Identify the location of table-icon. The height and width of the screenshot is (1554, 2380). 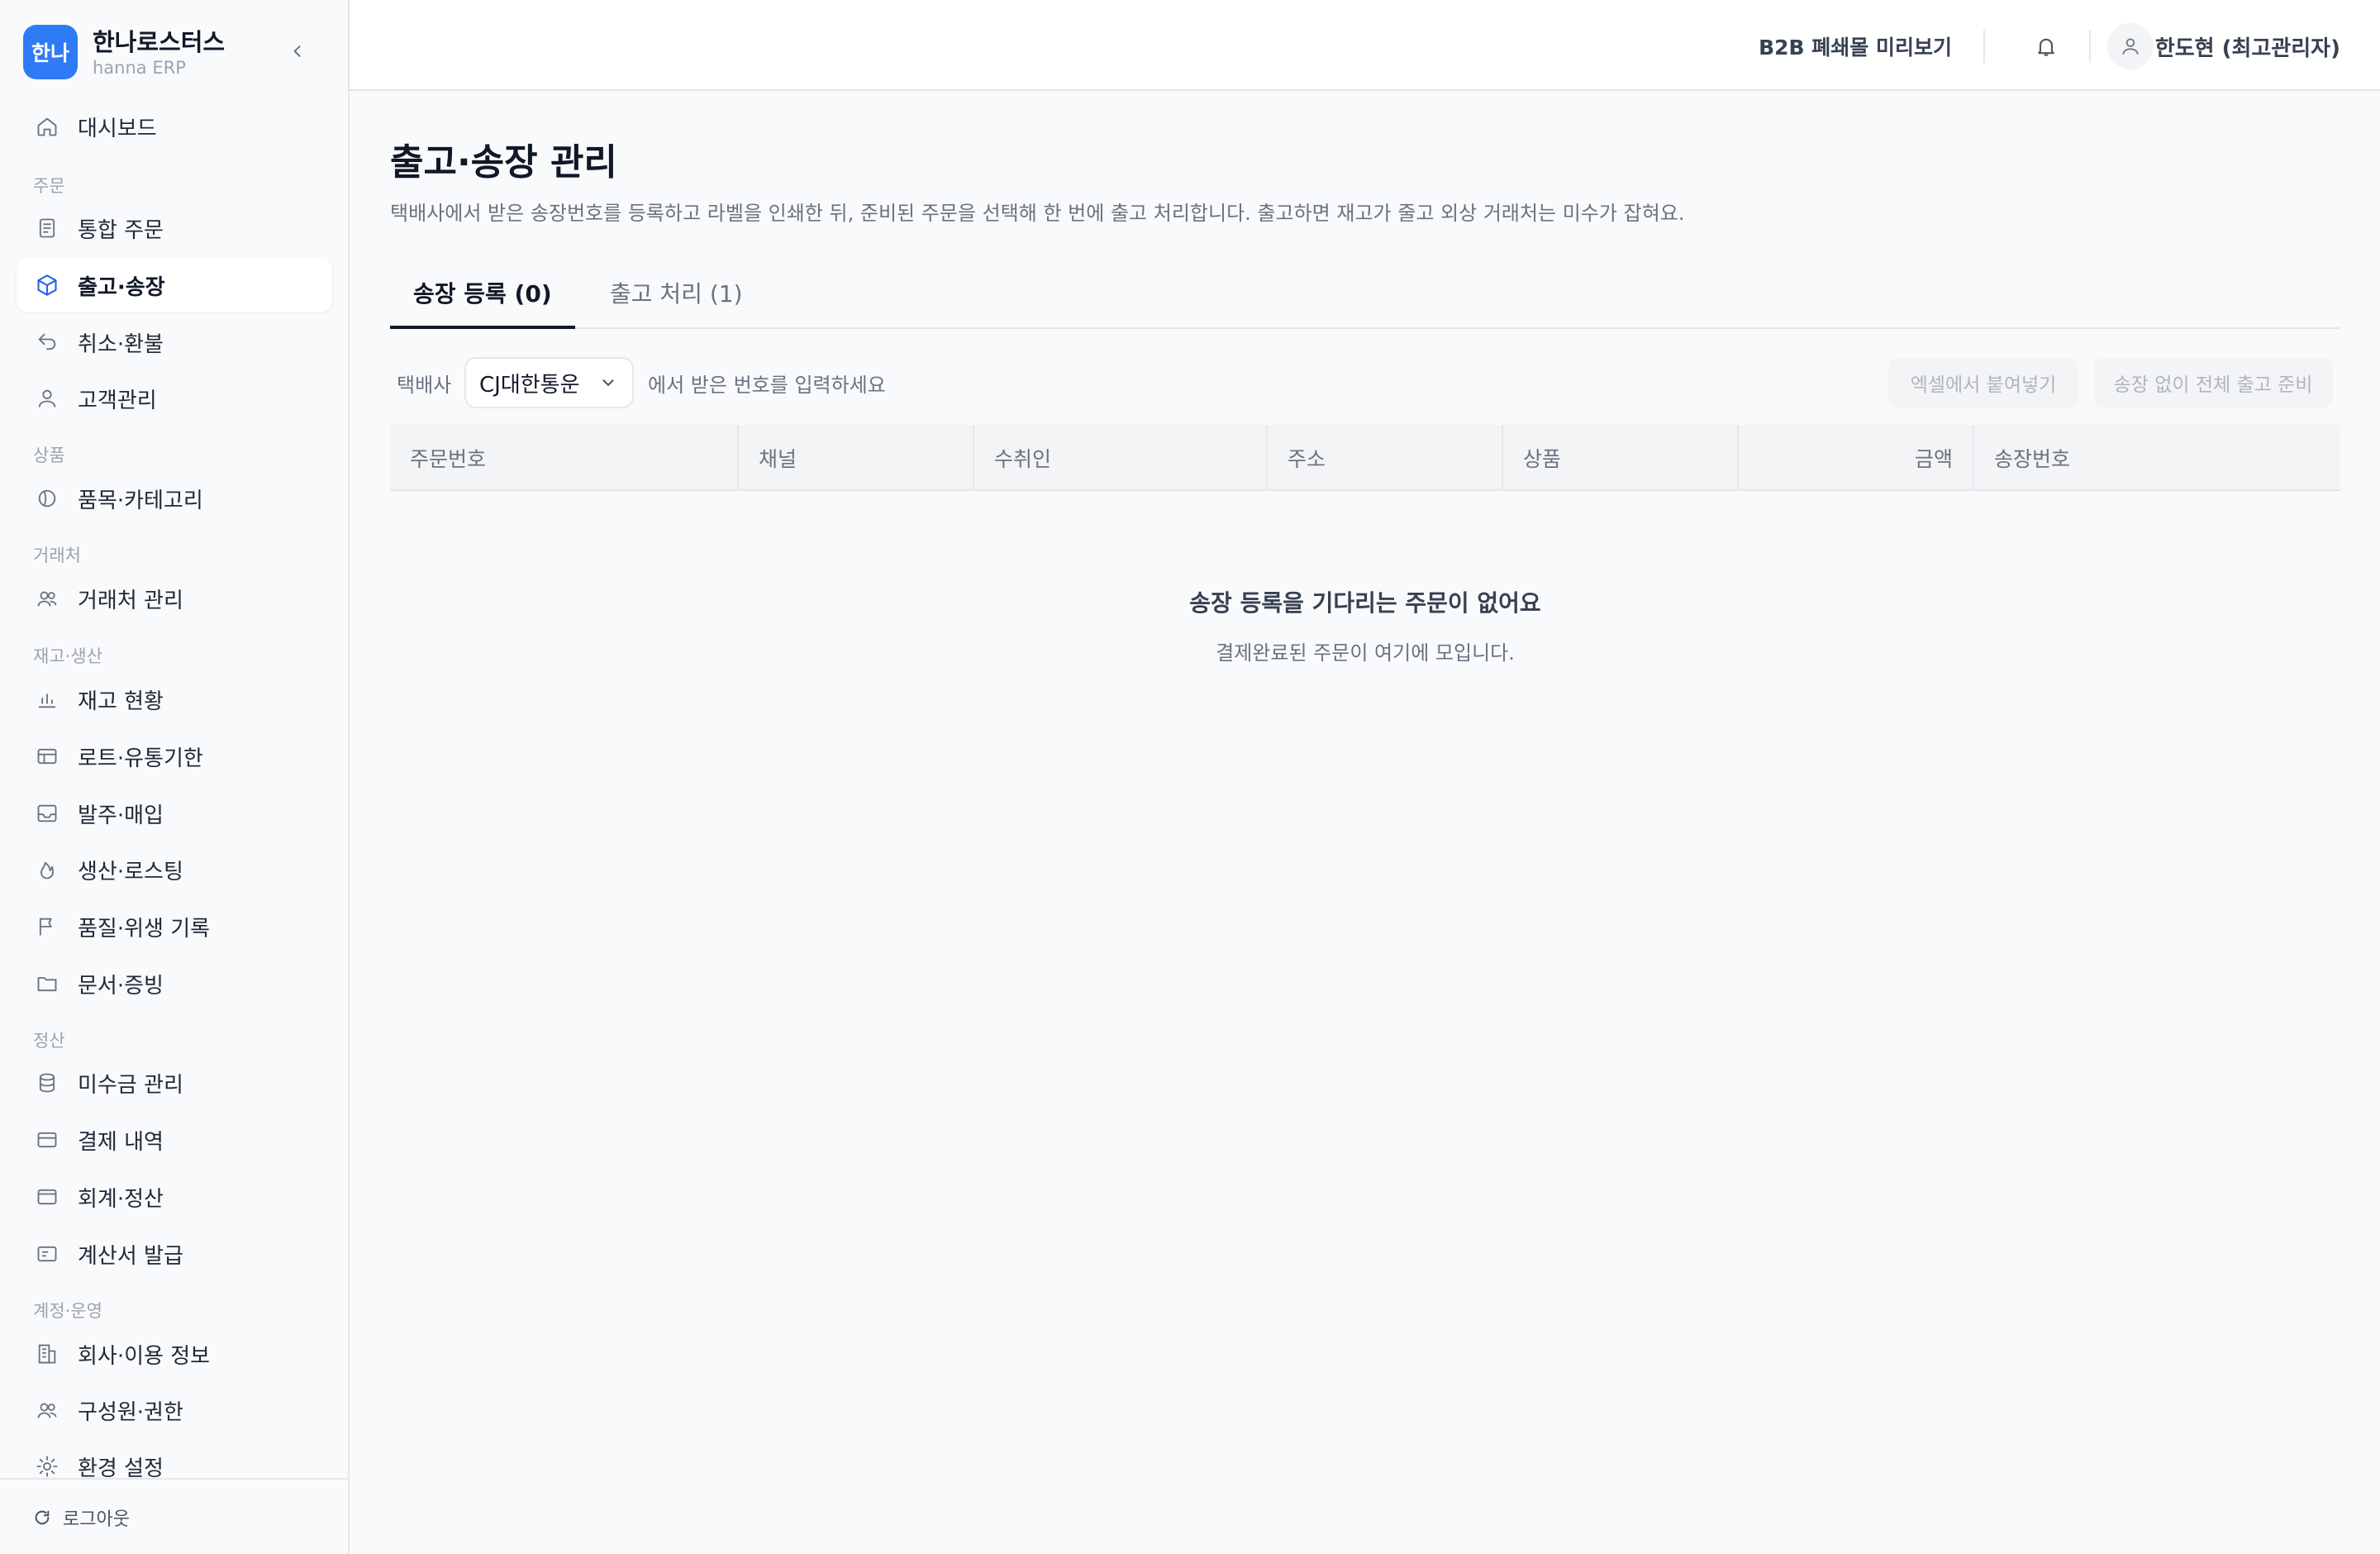
(47, 756).